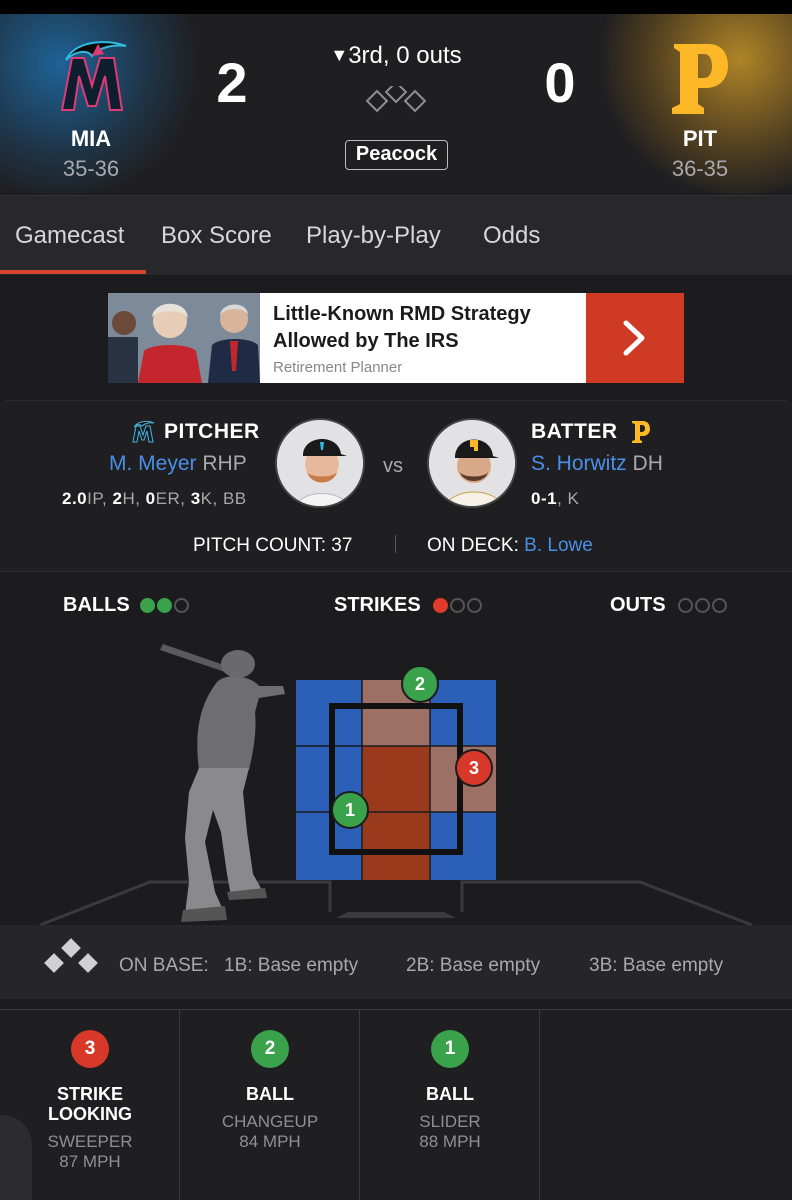 The width and height of the screenshot is (792, 1200). What do you see at coordinates (270, 1121) in the screenshot?
I see `pitch-type-name: CHANGEUP` at bounding box center [270, 1121].